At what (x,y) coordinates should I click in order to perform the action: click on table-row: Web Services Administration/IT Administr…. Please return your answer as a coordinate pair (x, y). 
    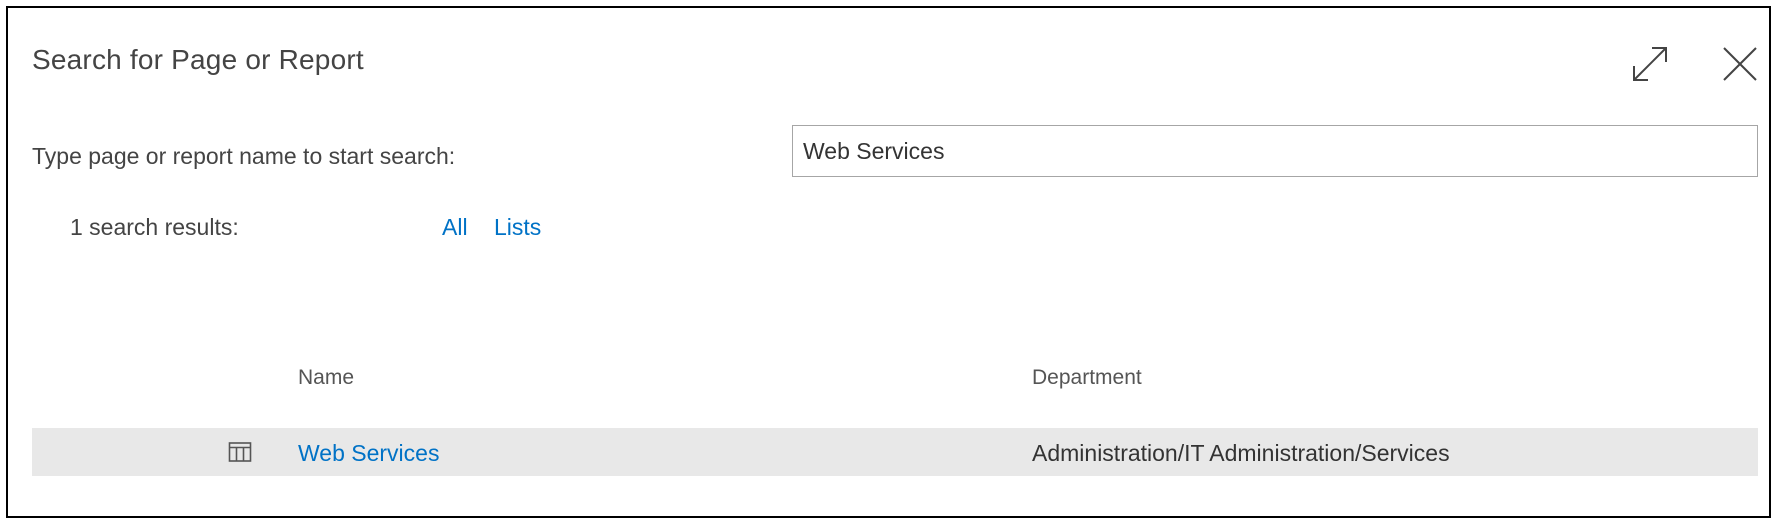
    Looking at the image, I should click on (895, 452).